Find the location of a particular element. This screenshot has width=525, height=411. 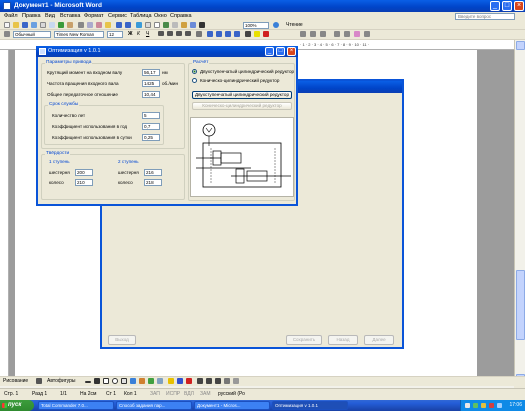

font-color-icon is located at coordinates (266, 34).